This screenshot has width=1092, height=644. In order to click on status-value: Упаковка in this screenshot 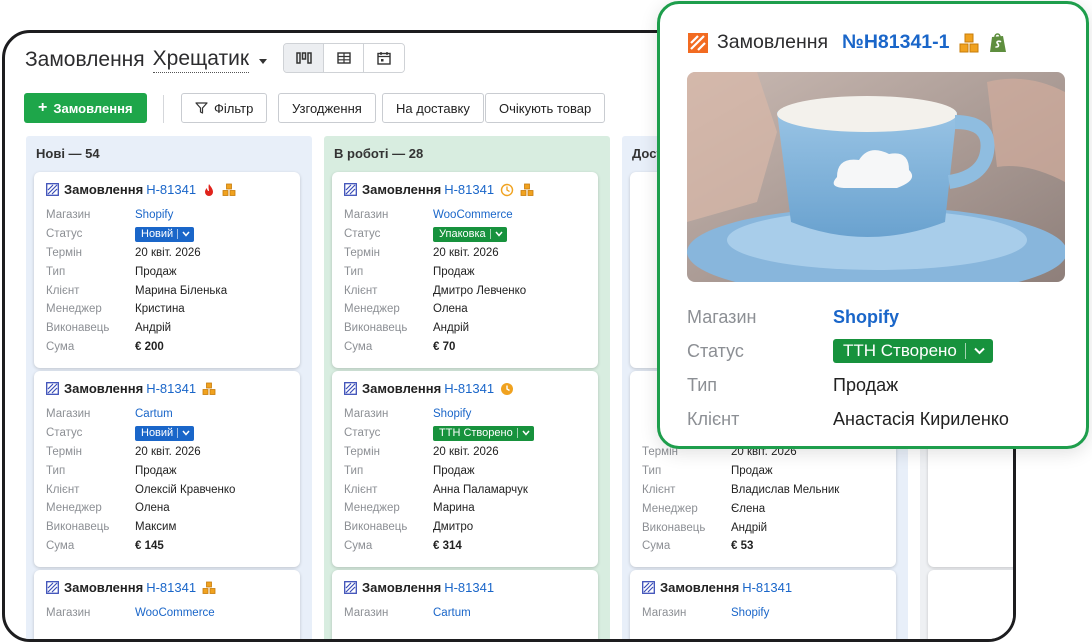, I will do `click(462, 234)`.